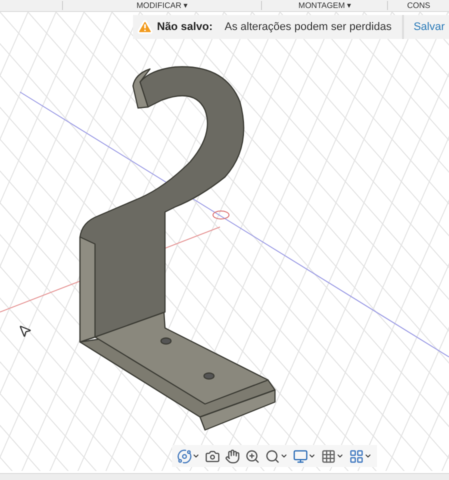 This screenshot has height=480, width=449. I want to click on warning-icon, so click(145, 27).